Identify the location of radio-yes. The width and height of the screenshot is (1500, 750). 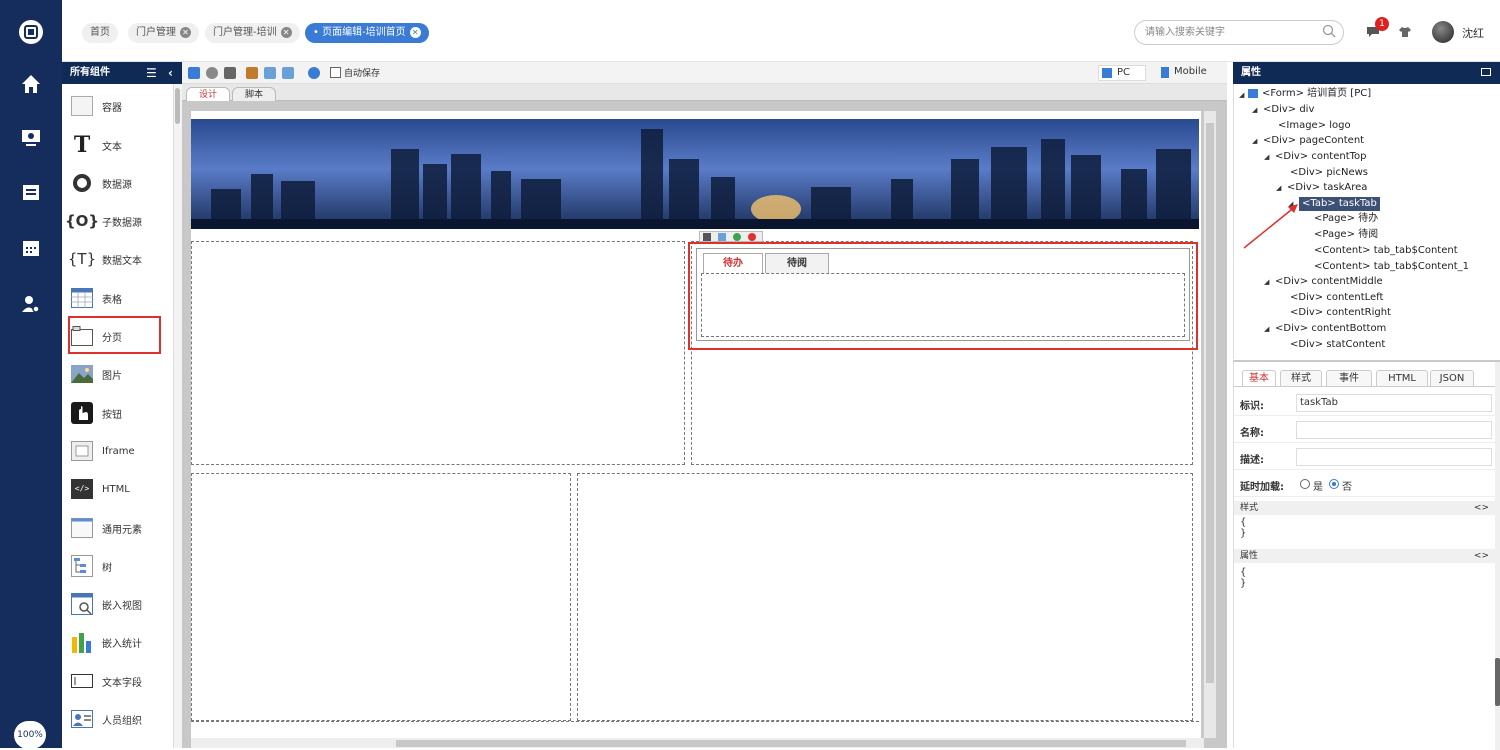
(1305, 484).